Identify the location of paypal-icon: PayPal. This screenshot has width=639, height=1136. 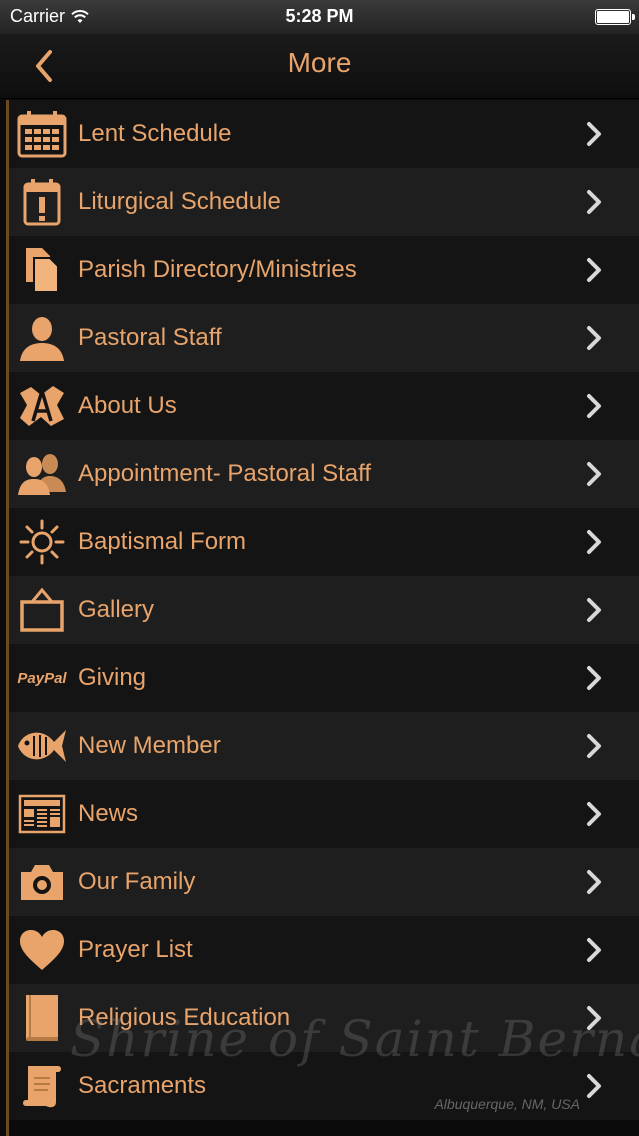
(42, 678).